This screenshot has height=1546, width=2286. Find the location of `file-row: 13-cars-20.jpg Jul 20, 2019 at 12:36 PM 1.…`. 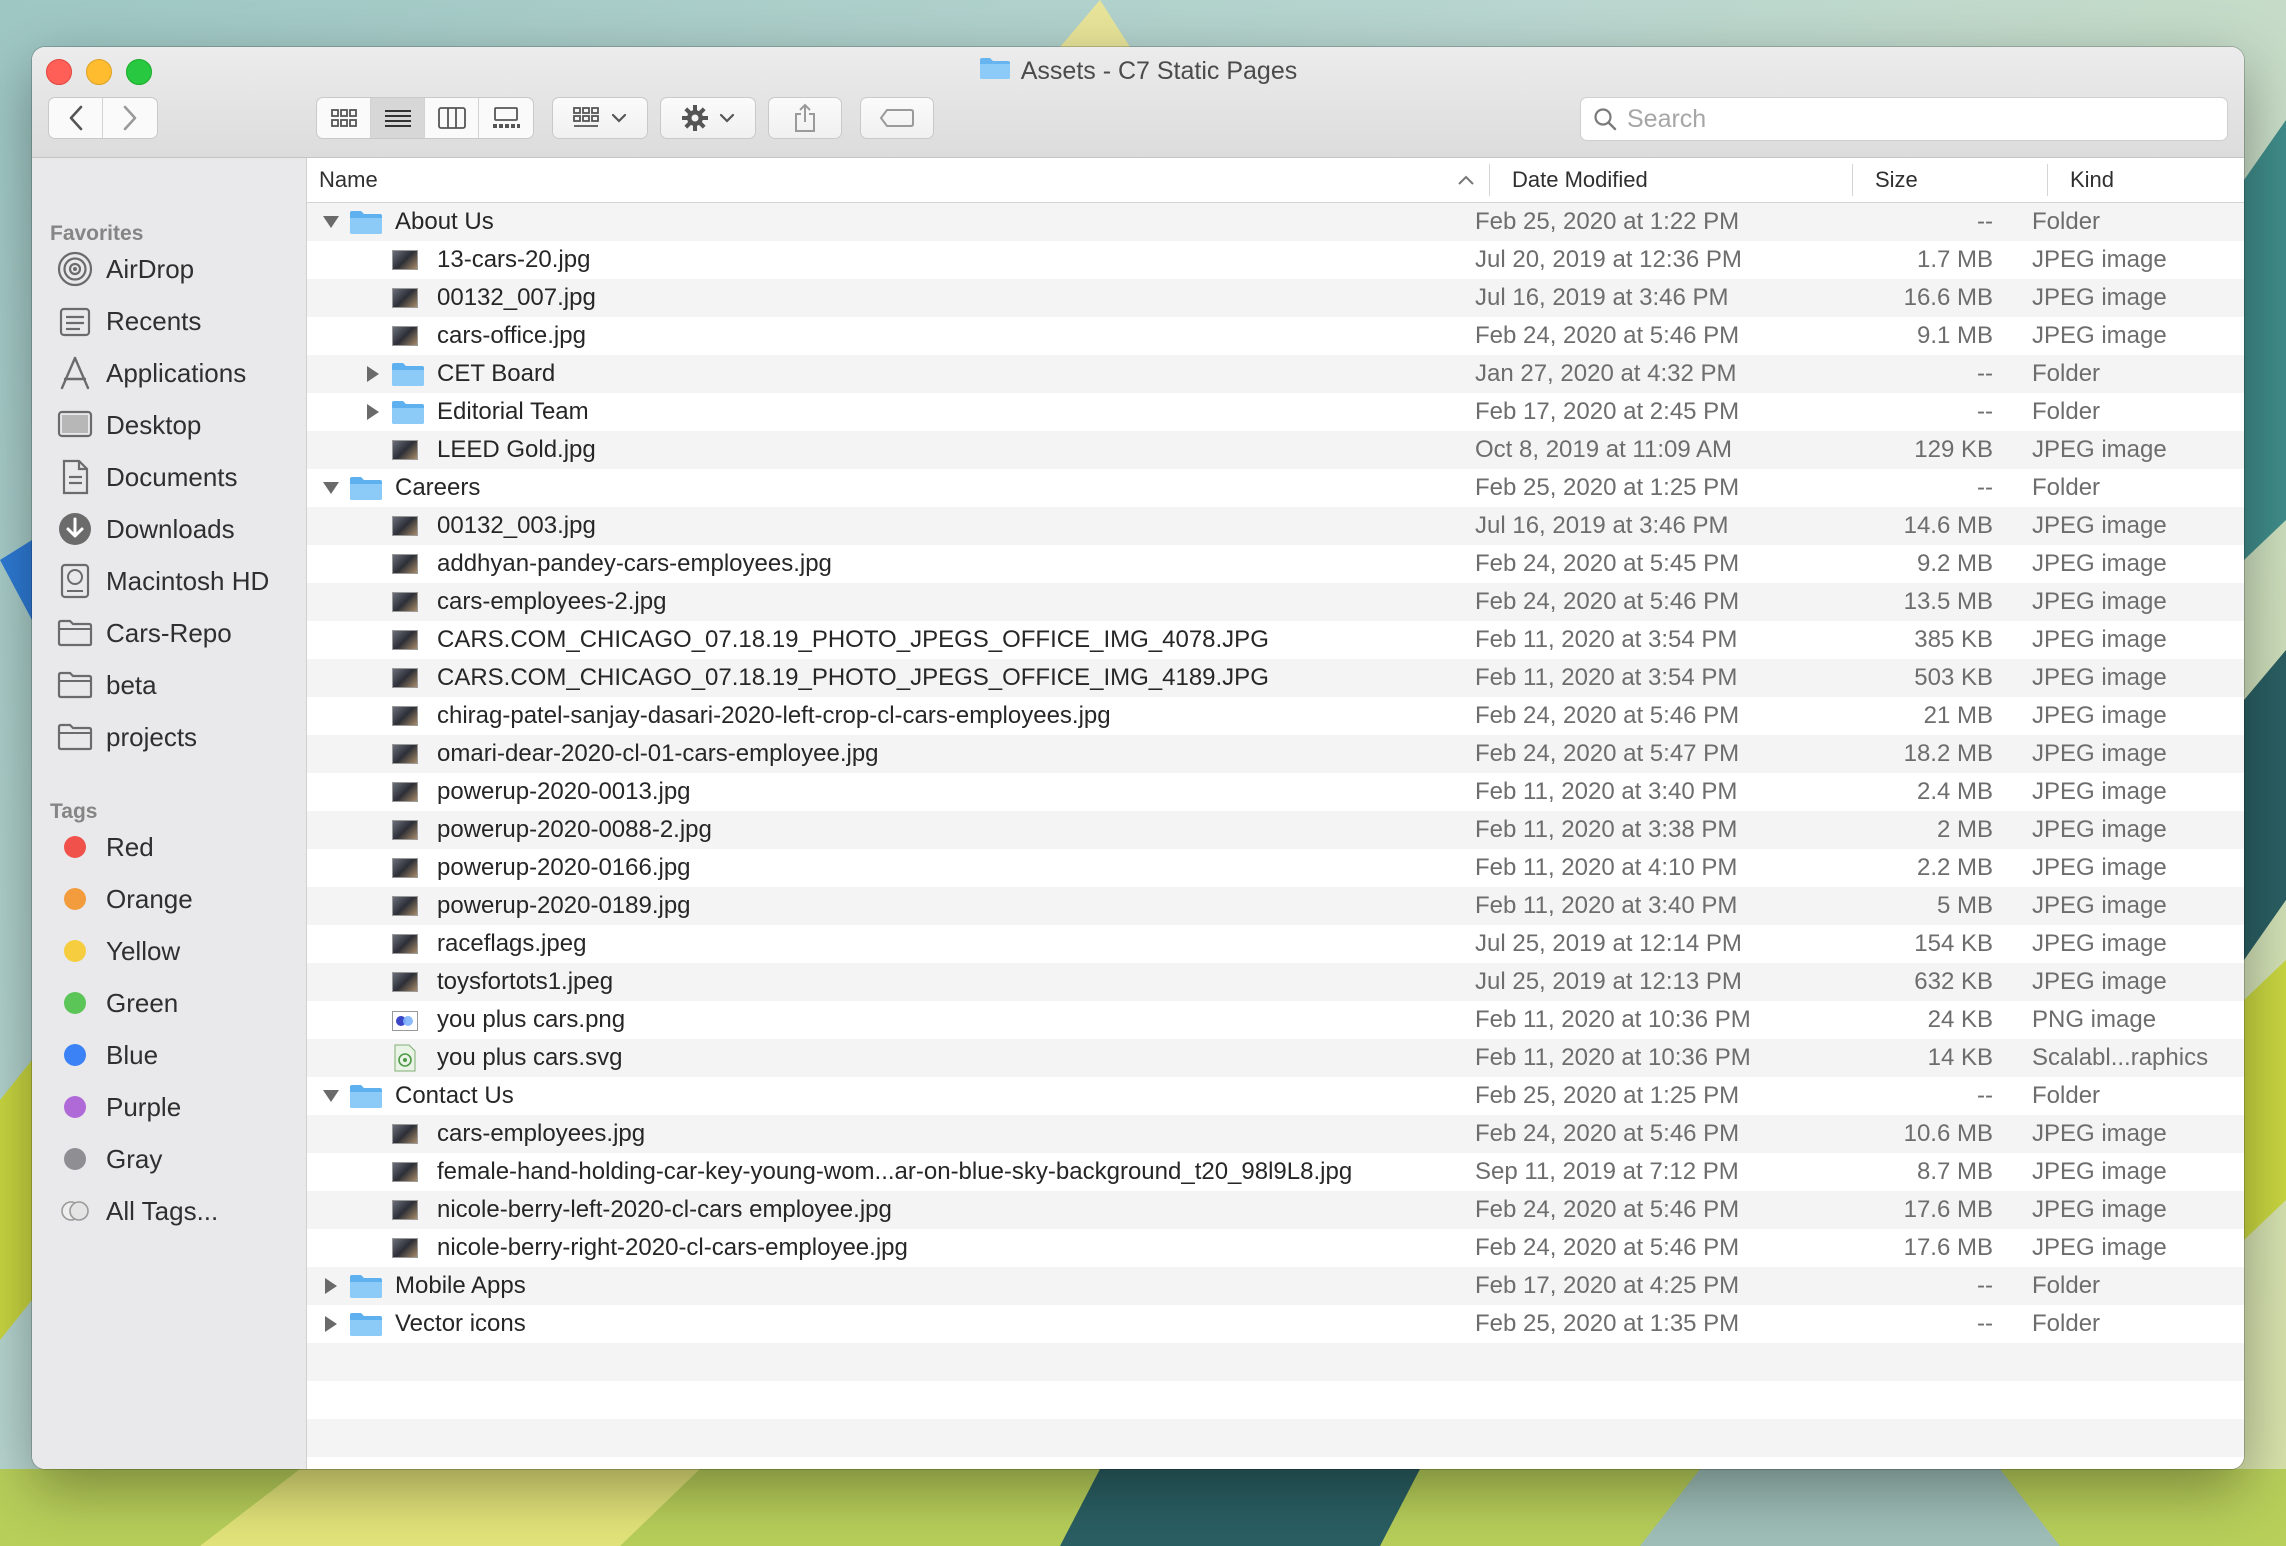

file-row: 13-cars-20.jpg Jul 20, 2019 at 12:36 PM 1.… is located at coordinates (1275, 260).